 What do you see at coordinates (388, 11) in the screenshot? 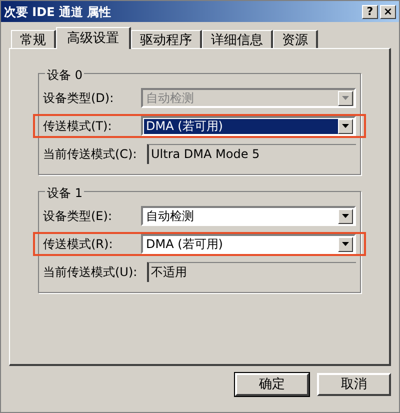
I see `title-bar-button: ×` at bounding box center [388, 11].